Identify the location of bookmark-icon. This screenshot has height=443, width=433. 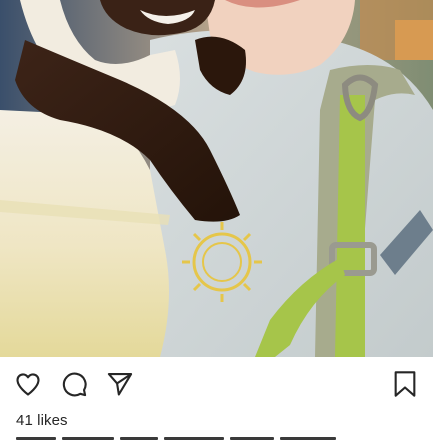
(405, 384).